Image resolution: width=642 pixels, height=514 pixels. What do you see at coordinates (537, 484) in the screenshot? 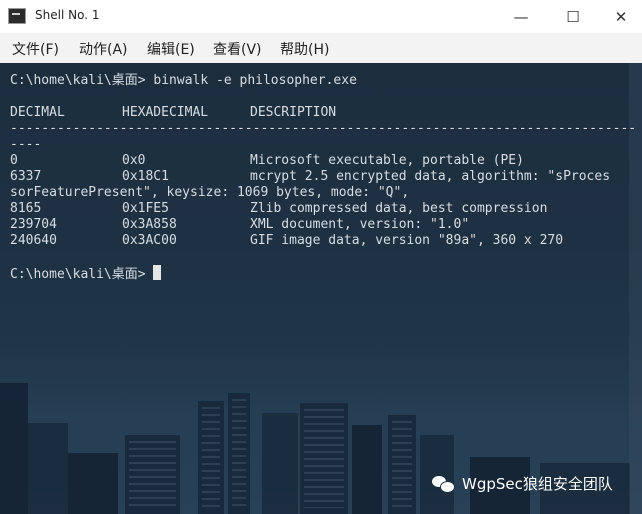
I see `watermark-text: WgpSec狼组安全团队` at bounding box center [537, 484].